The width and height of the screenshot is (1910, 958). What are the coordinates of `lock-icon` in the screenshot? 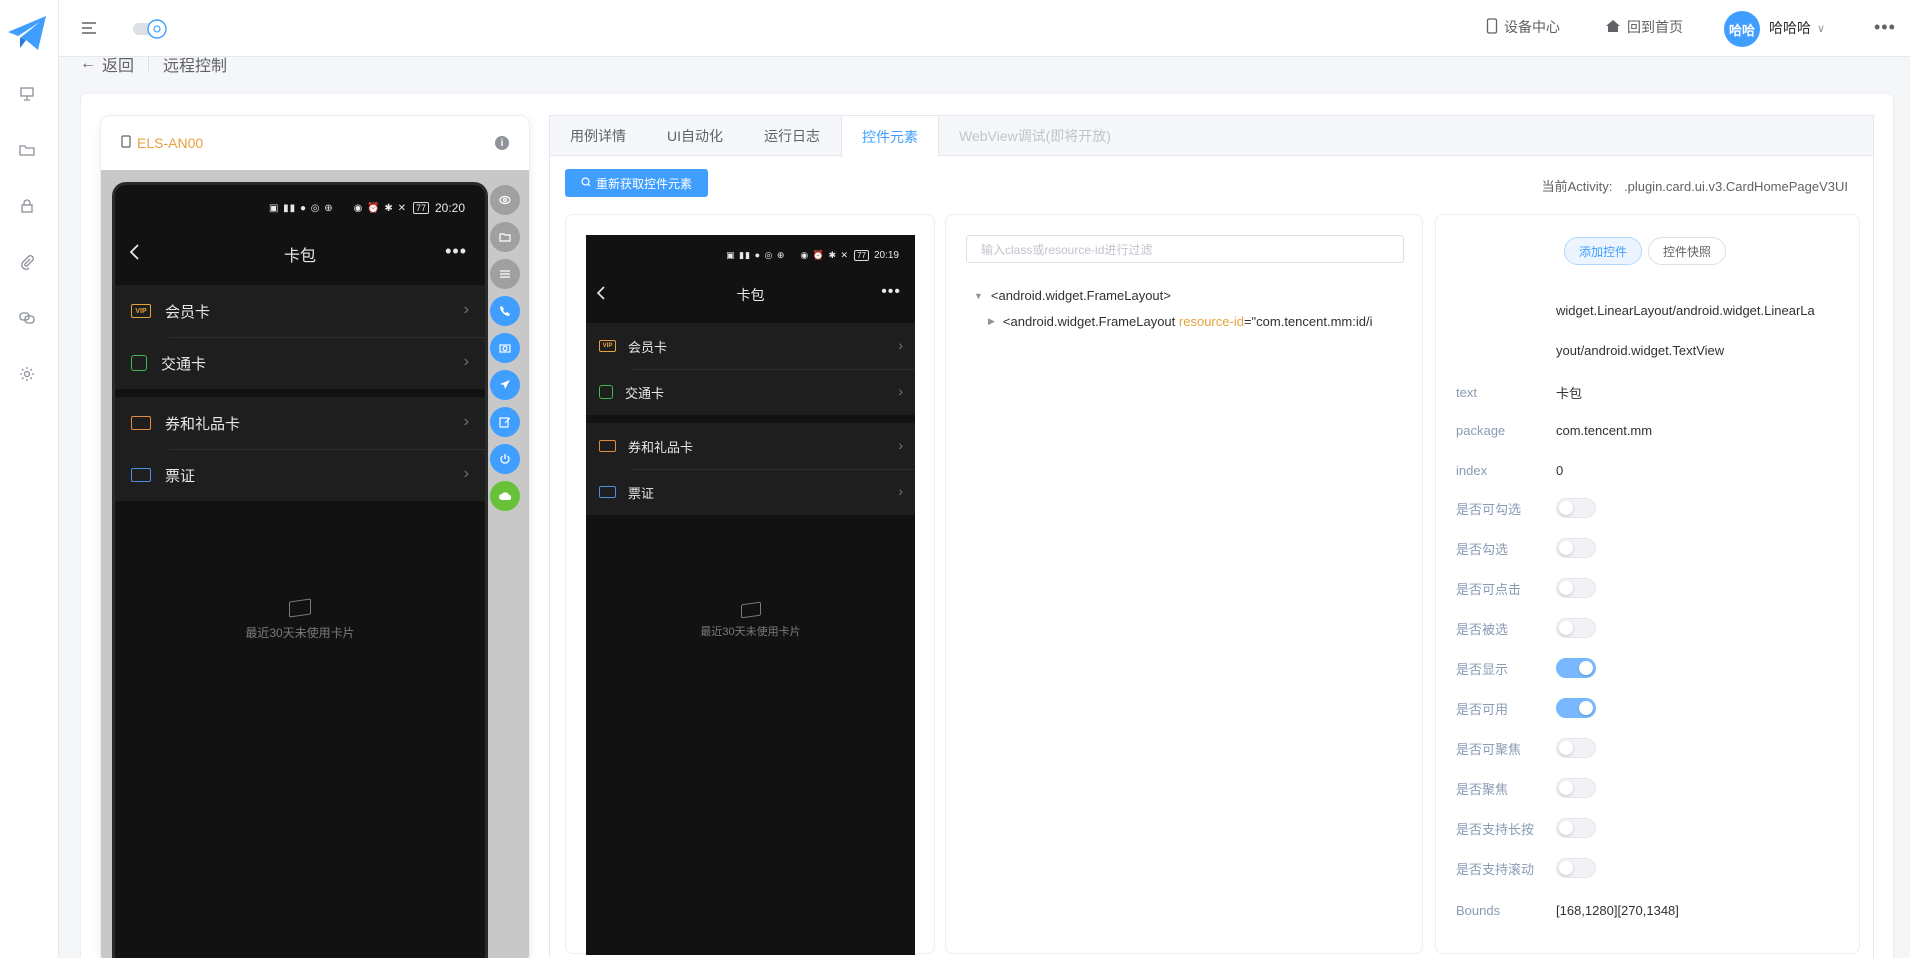 It's located at (27, 206).